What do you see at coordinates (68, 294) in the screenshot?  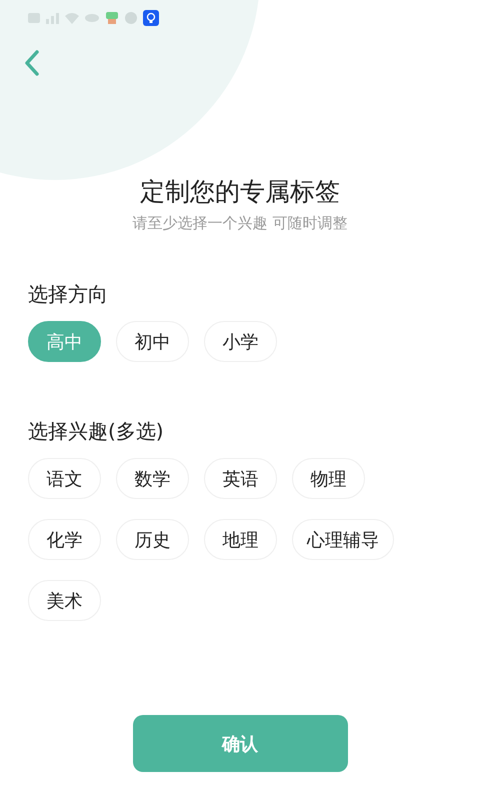 I see `section-heading: 选择方向` at bounding box center [68, 294].